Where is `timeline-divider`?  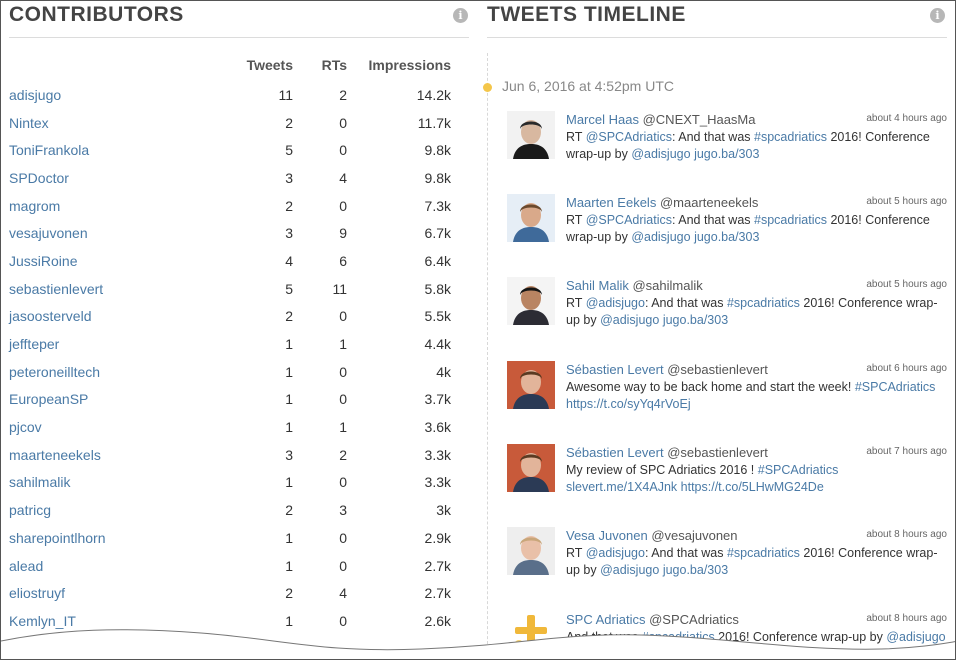 timeline-divider is located at coordinates (717, 37).